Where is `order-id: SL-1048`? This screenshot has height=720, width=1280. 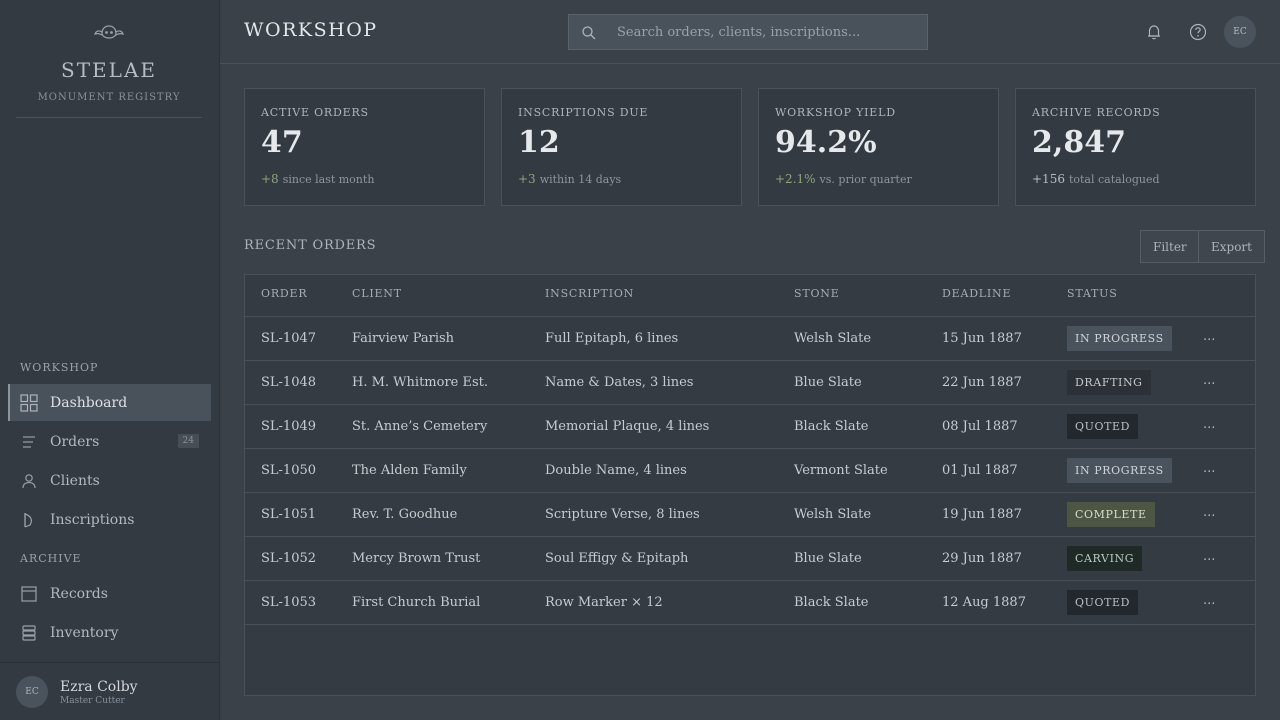 order-id: SL-1048 is located at coordinates (289, 382).